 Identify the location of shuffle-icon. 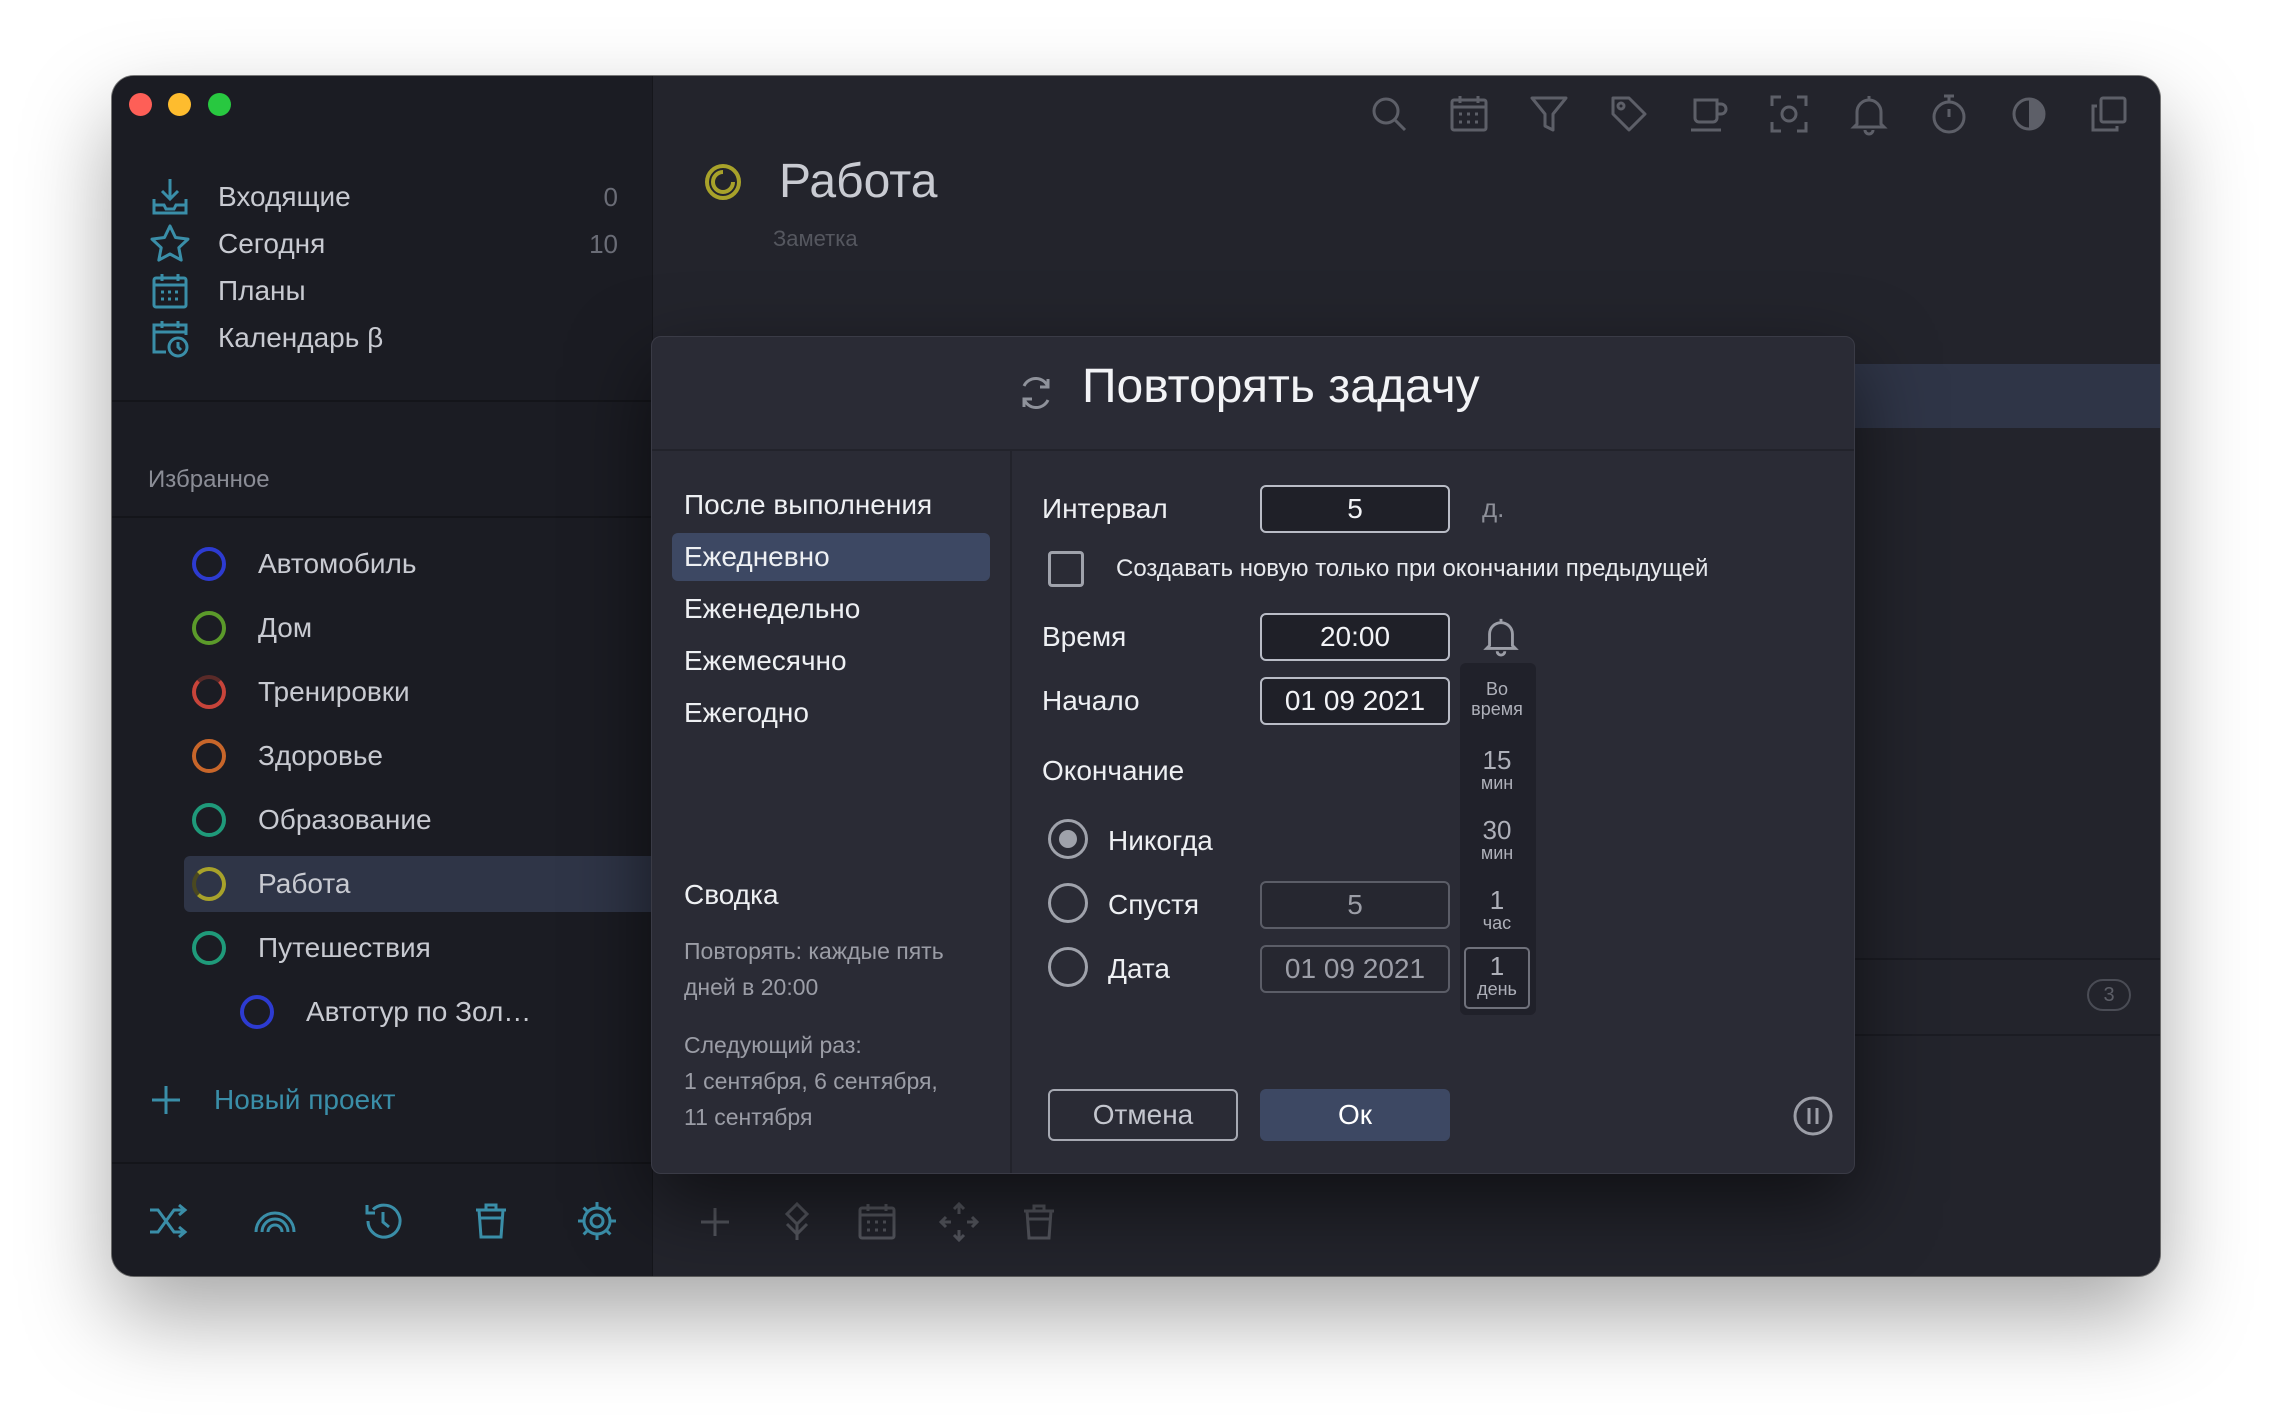
(169, 1221).